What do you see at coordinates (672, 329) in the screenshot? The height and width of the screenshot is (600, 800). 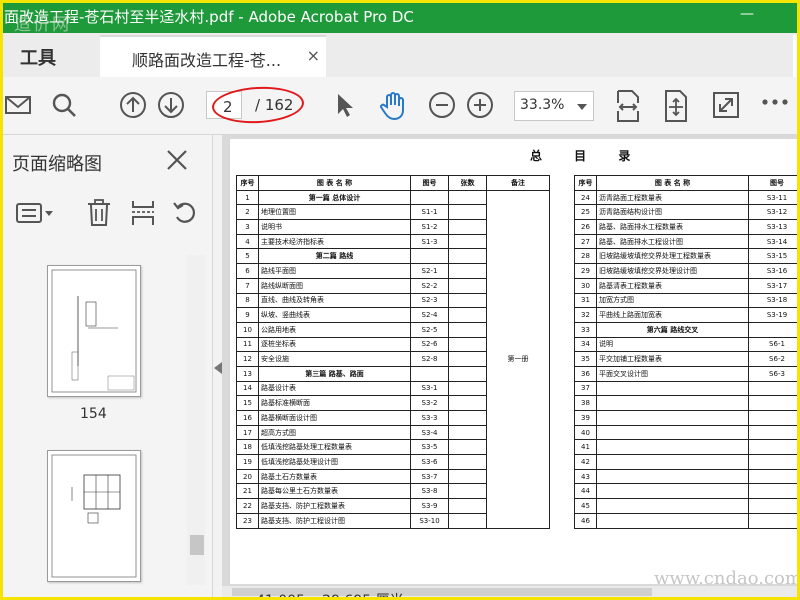 I see `cell-name: 第六篇 路线交叉` at bounding box center [672, 329].